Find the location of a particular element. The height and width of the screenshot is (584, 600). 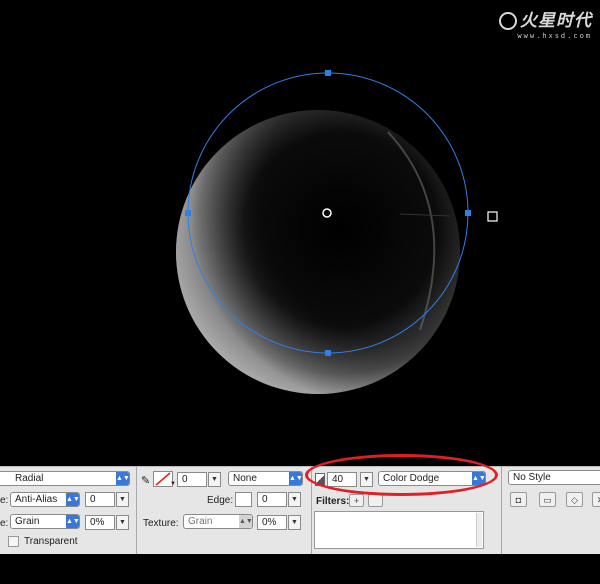

filter-add-icon: + is located at coordinates (356, 500).